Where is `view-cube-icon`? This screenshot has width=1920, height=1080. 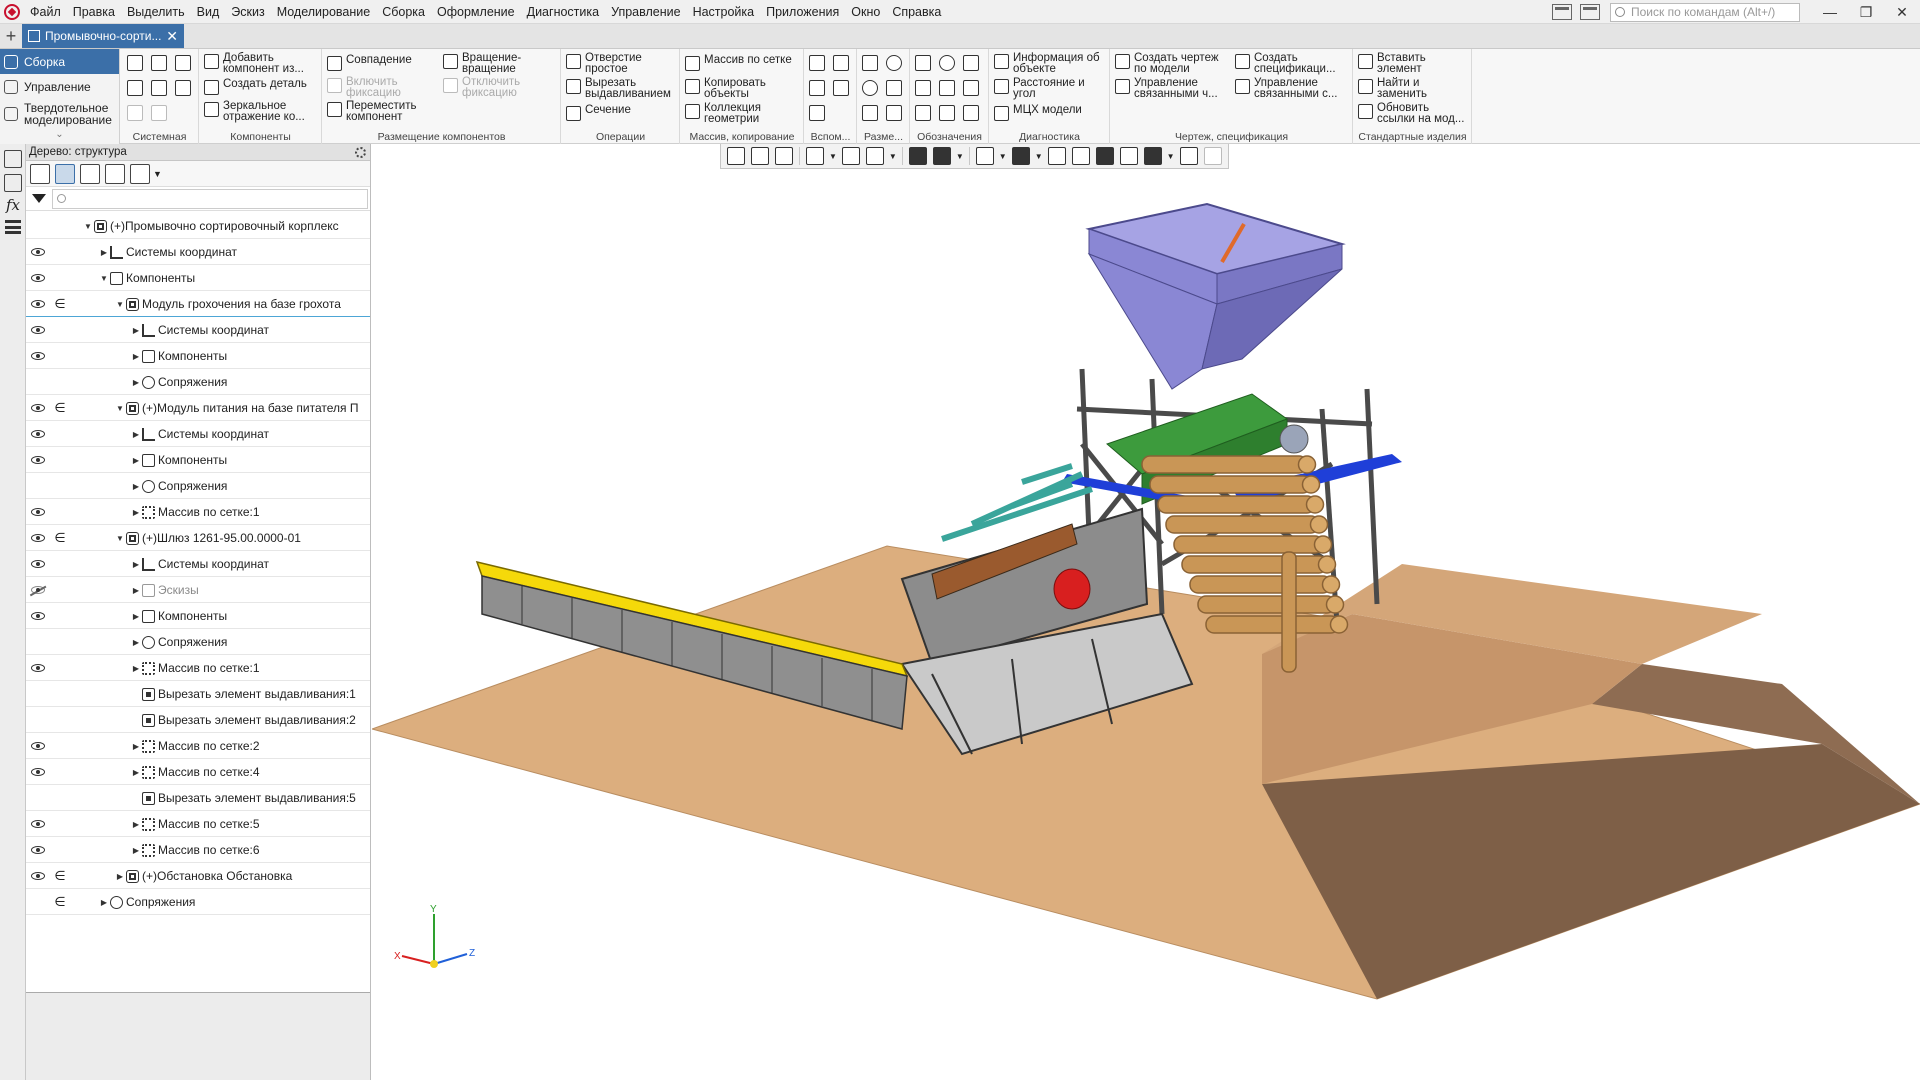 view-cube-icon is located at coordinates (917, 156).